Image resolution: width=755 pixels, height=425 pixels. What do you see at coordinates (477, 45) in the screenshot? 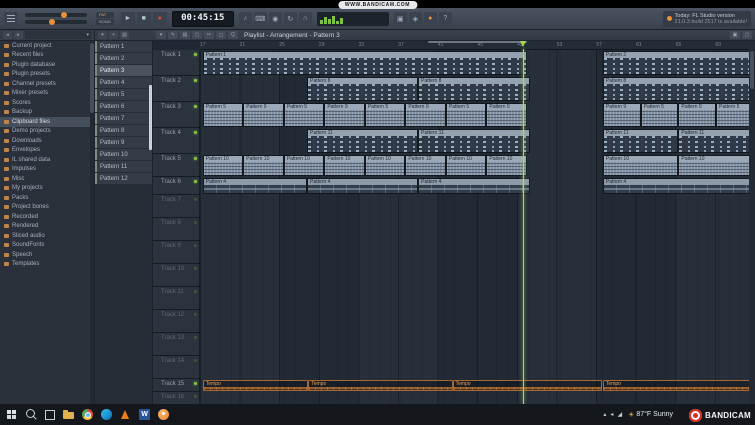
I see `playlist-ruler: 17 21 25 29 33 37 41 45 49 53 57 61 65 69` at bounding box center [477, 45].